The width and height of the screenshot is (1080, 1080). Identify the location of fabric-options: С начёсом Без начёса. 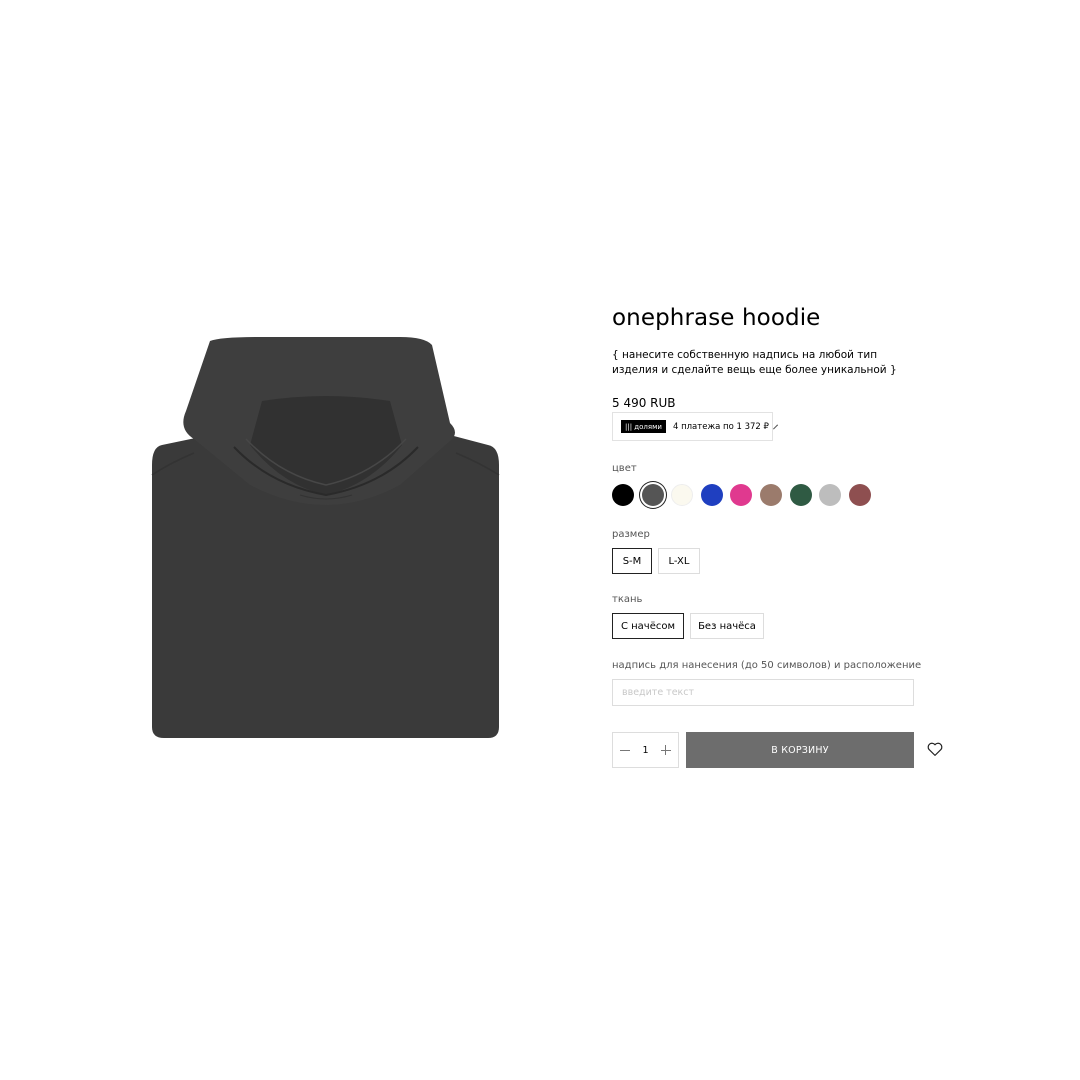
(691, 626).